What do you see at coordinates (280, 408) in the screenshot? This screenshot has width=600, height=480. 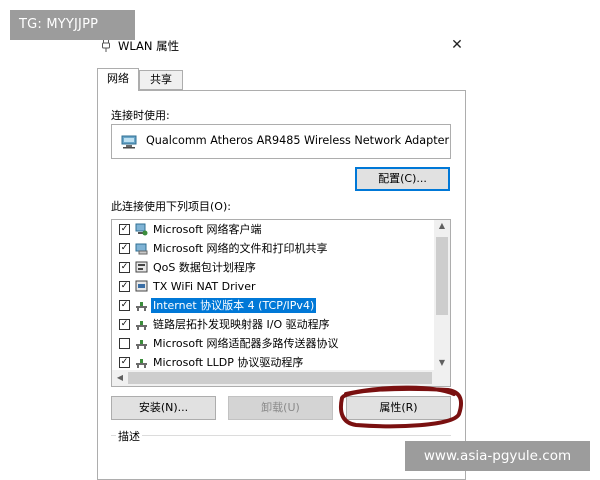 I see `uninstall-button: 卸载(U)` at bounding box center [280, 408].